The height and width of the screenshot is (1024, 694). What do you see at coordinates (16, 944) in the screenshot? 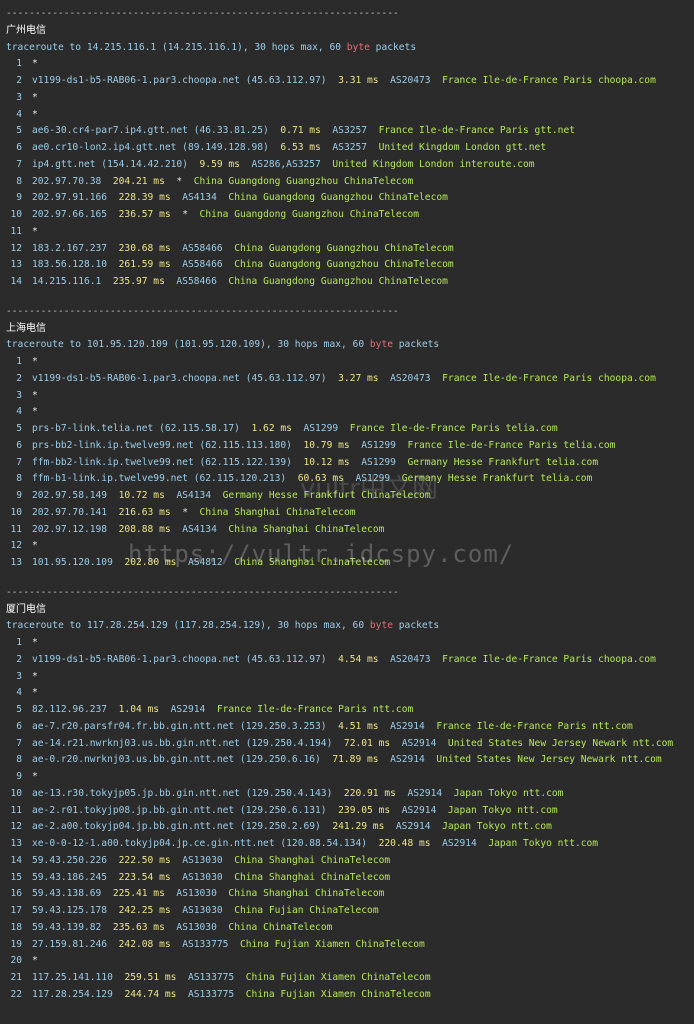
I see `hop-number: 19` at bounding box center [16, 944].